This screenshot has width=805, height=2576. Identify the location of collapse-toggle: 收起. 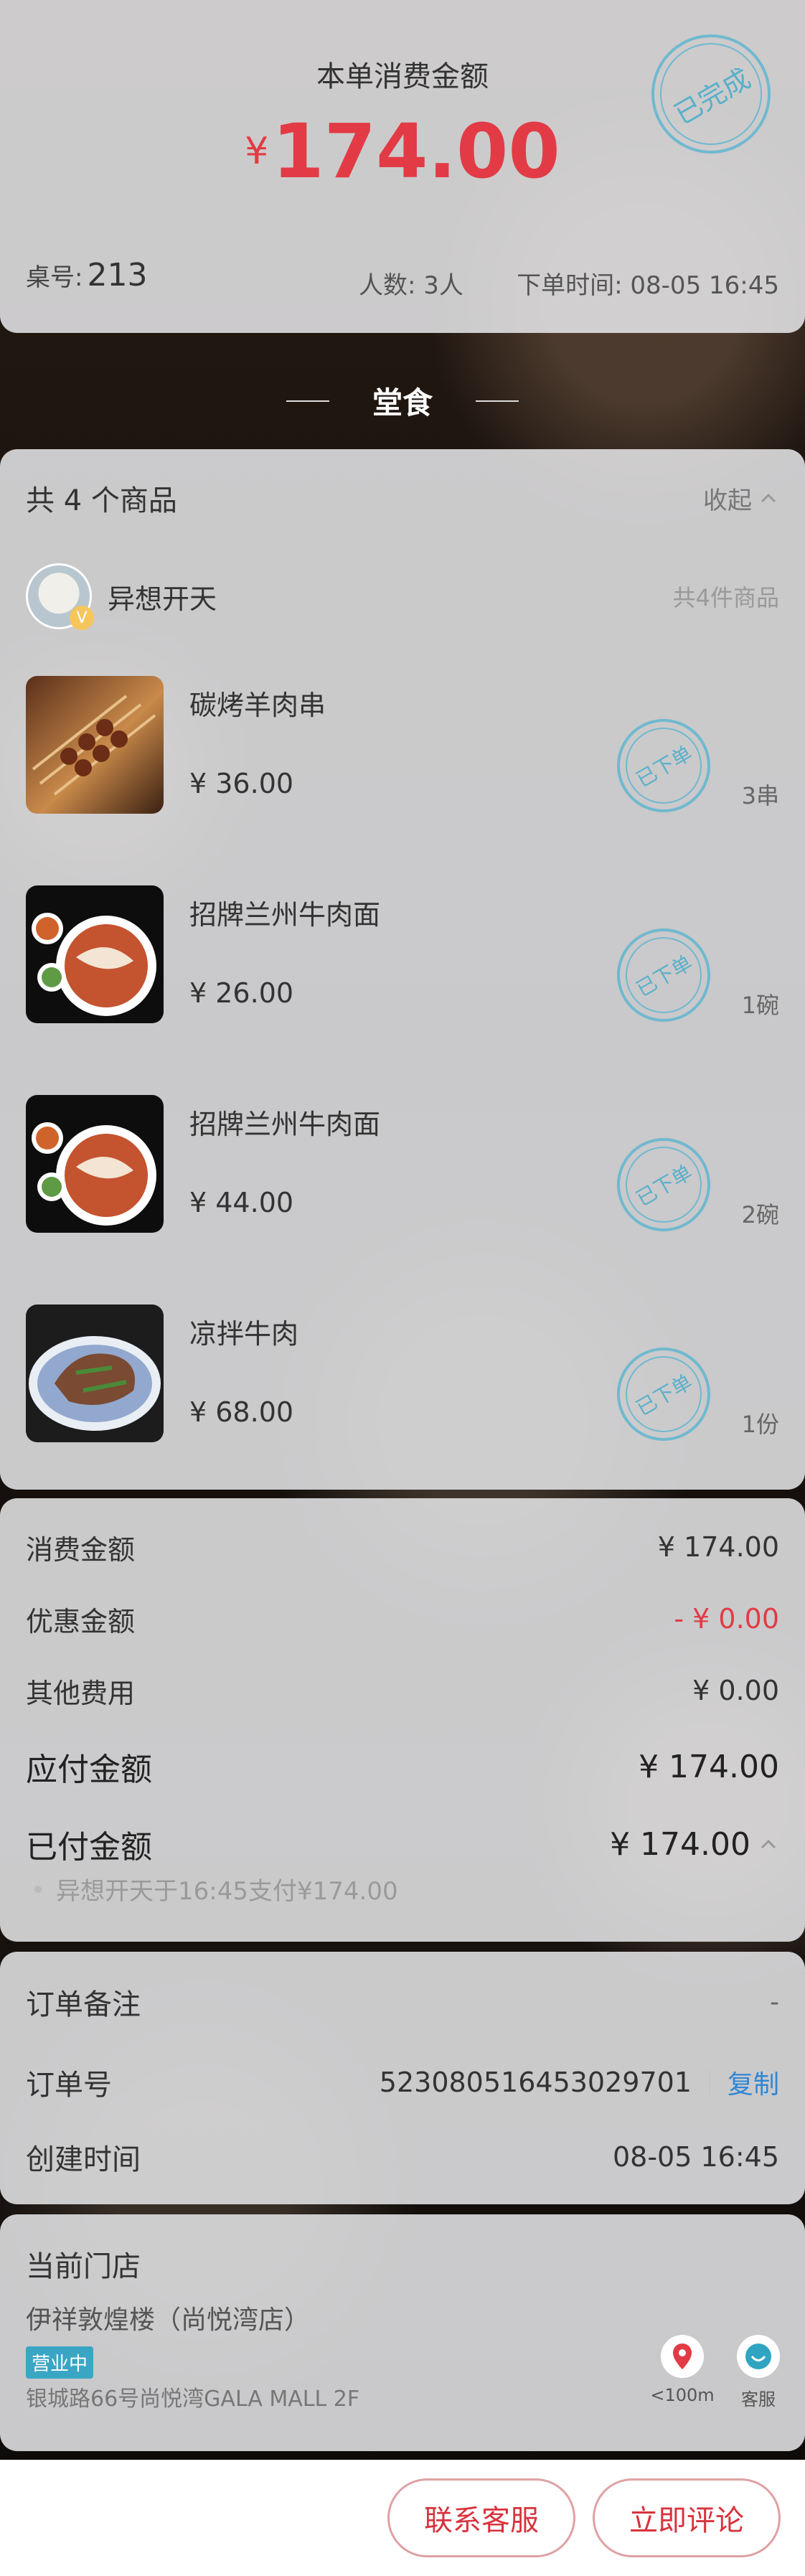
(741, 498).